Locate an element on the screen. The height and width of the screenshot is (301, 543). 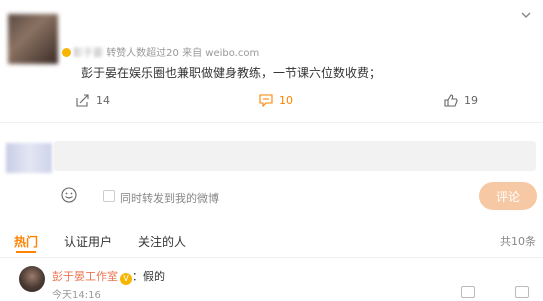
active-tab-indicator is located at coordinates (26, 252).